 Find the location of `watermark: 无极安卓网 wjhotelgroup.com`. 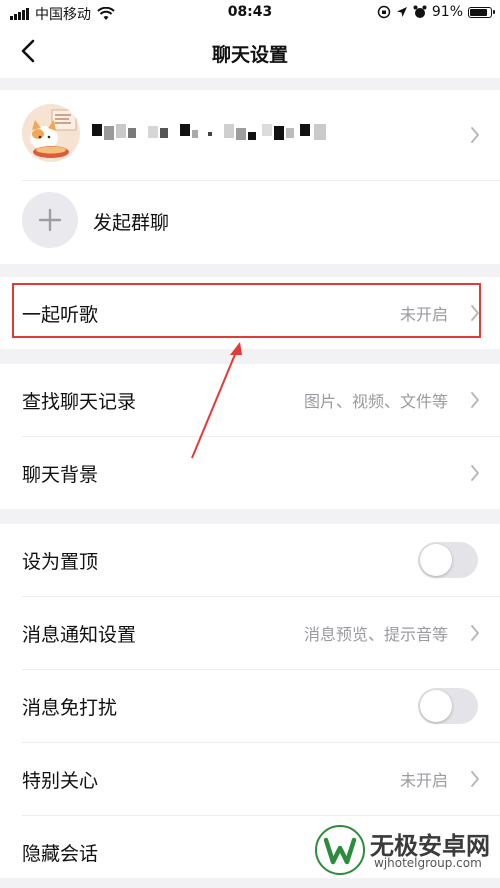

watermark: 无极安卓网 wjhotelgroup.com is located at coordinates (405, 849).